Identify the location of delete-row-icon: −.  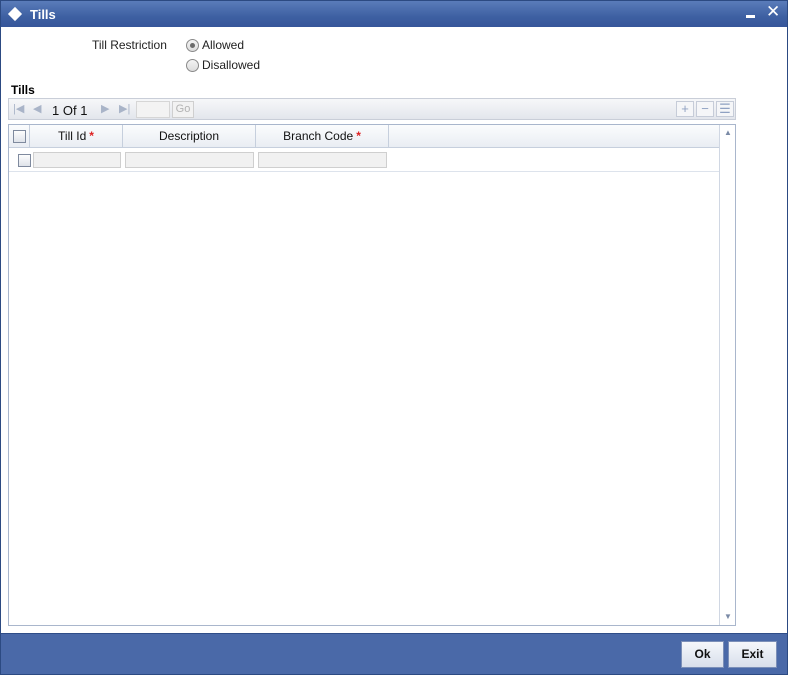
(705, 108).